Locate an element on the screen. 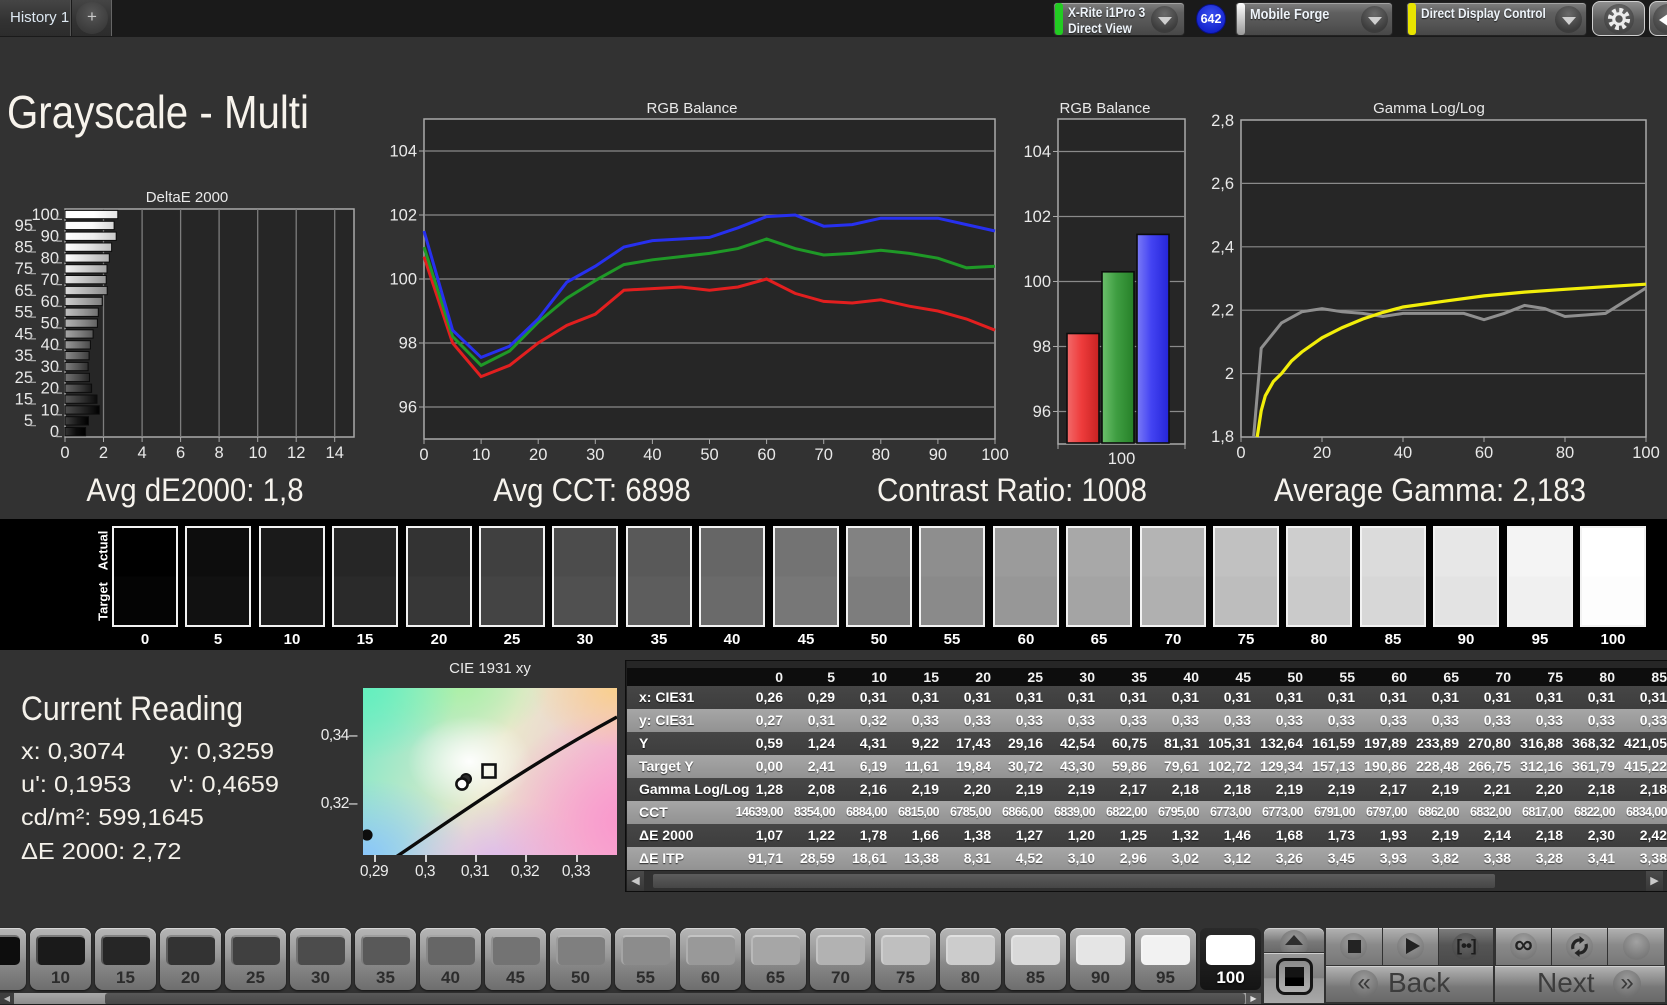 The image size is (1667, 1005). svg-text: 14 is located at coordinates (335, 453).